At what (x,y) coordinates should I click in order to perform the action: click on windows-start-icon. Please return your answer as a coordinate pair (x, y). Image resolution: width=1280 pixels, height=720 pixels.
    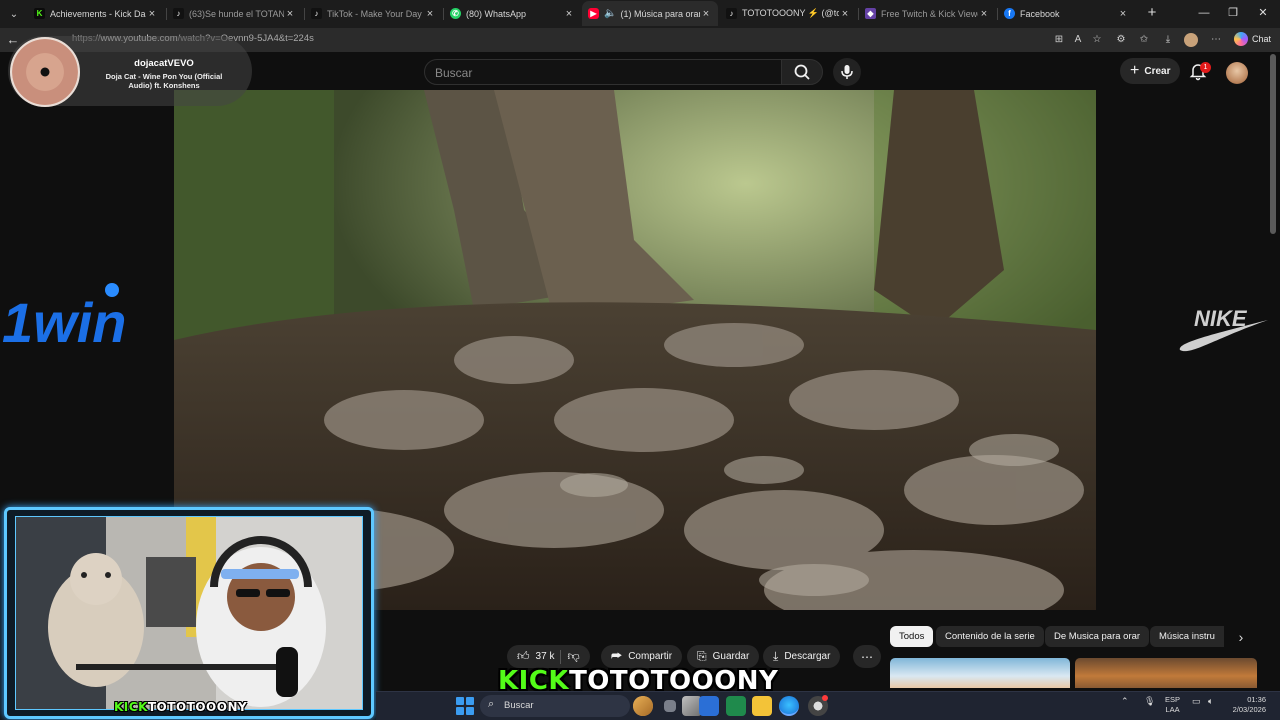
    Looking at the image, I should click on (465, 706).